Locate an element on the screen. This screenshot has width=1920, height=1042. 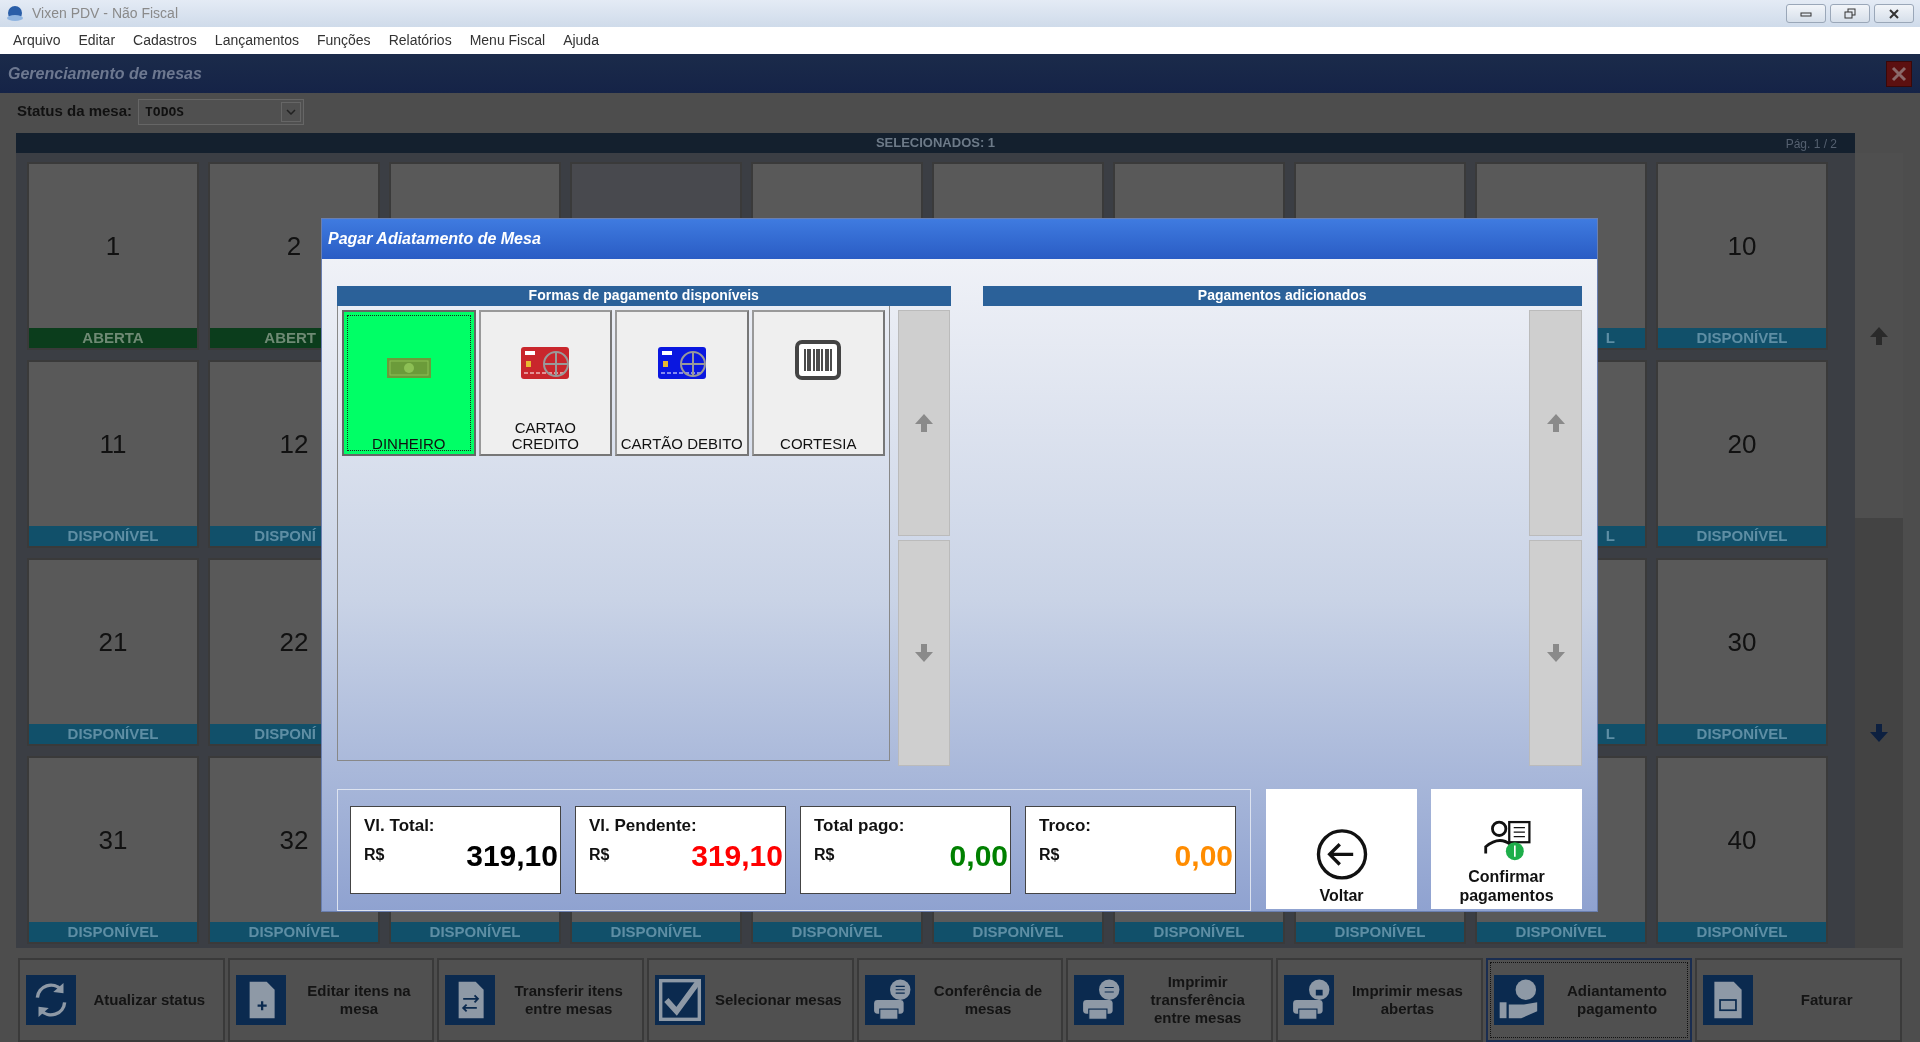
toolbar-button: Editar itens na mesa is located at coordinates (331, 1000).